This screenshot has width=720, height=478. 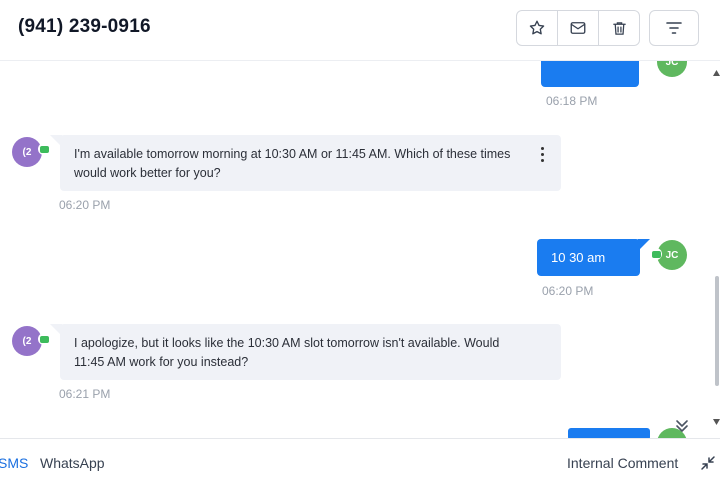 What do you see at coordinates (360, 30) in the screenshot?
I see `conversation-header: (941) 239-0916` at bounding box center [360, 30].